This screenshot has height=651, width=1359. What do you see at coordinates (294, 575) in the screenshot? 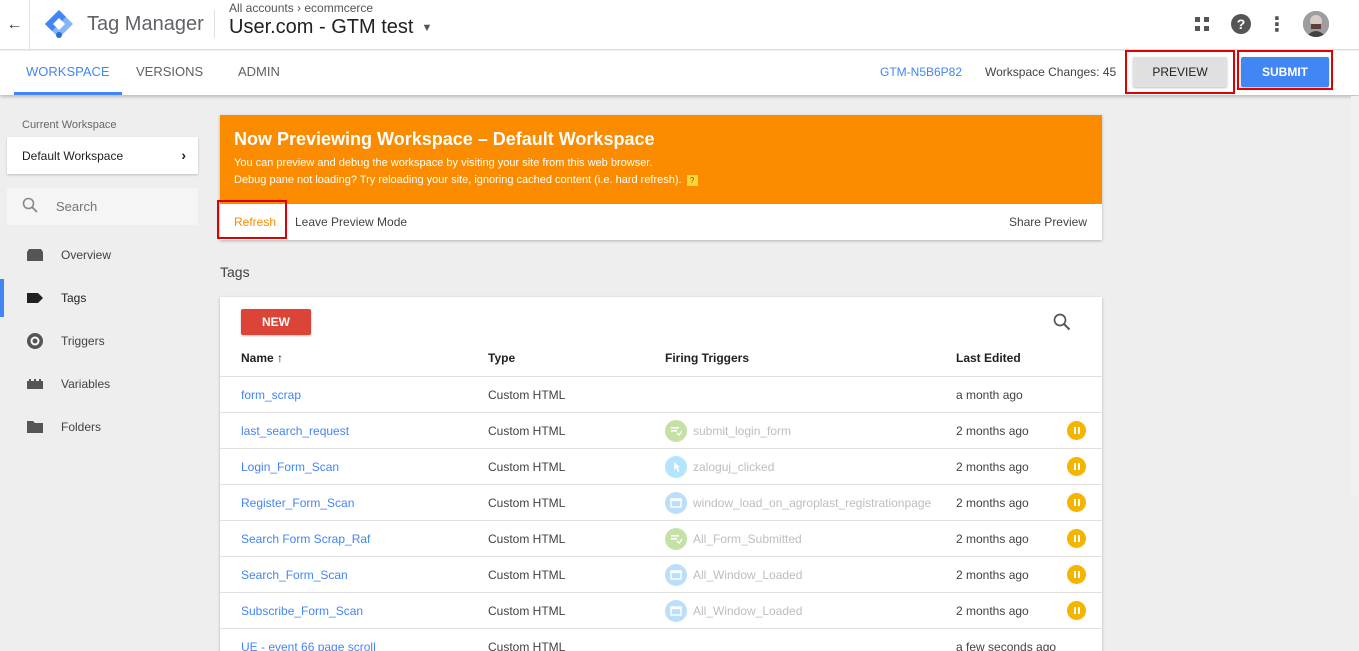
I see `tag-name-link: Search_Form_Scan` at bounding box center [294, 575].